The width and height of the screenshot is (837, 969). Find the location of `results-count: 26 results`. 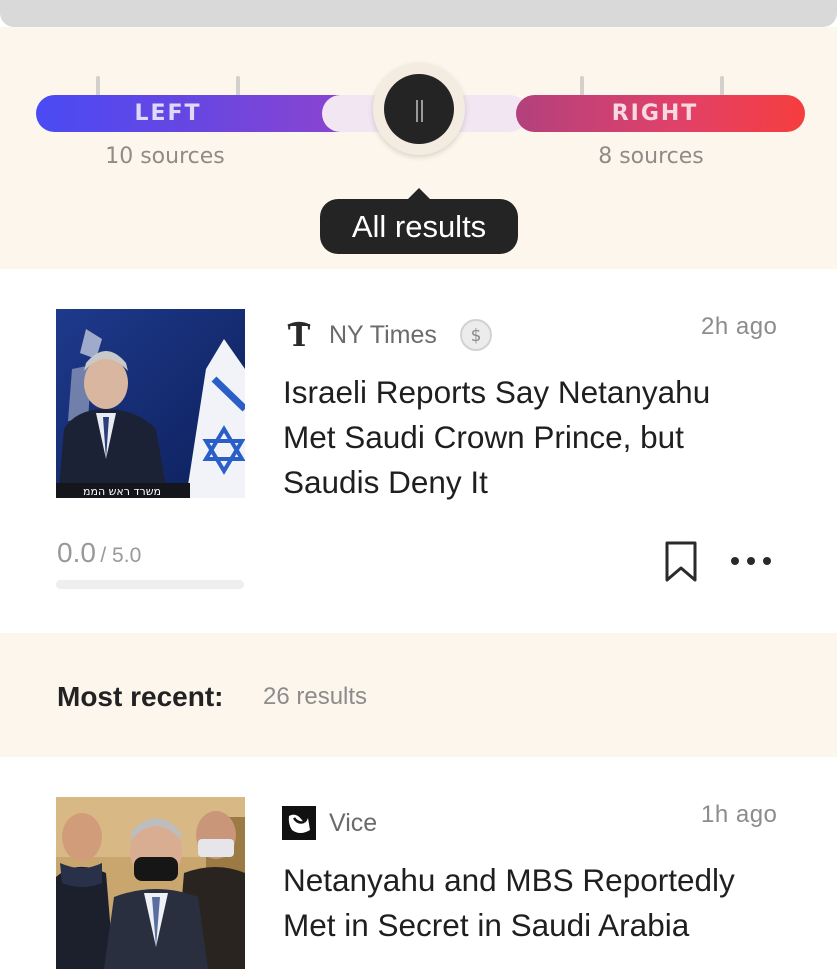

results-count: 26 results is located at coordinates (315, 696).